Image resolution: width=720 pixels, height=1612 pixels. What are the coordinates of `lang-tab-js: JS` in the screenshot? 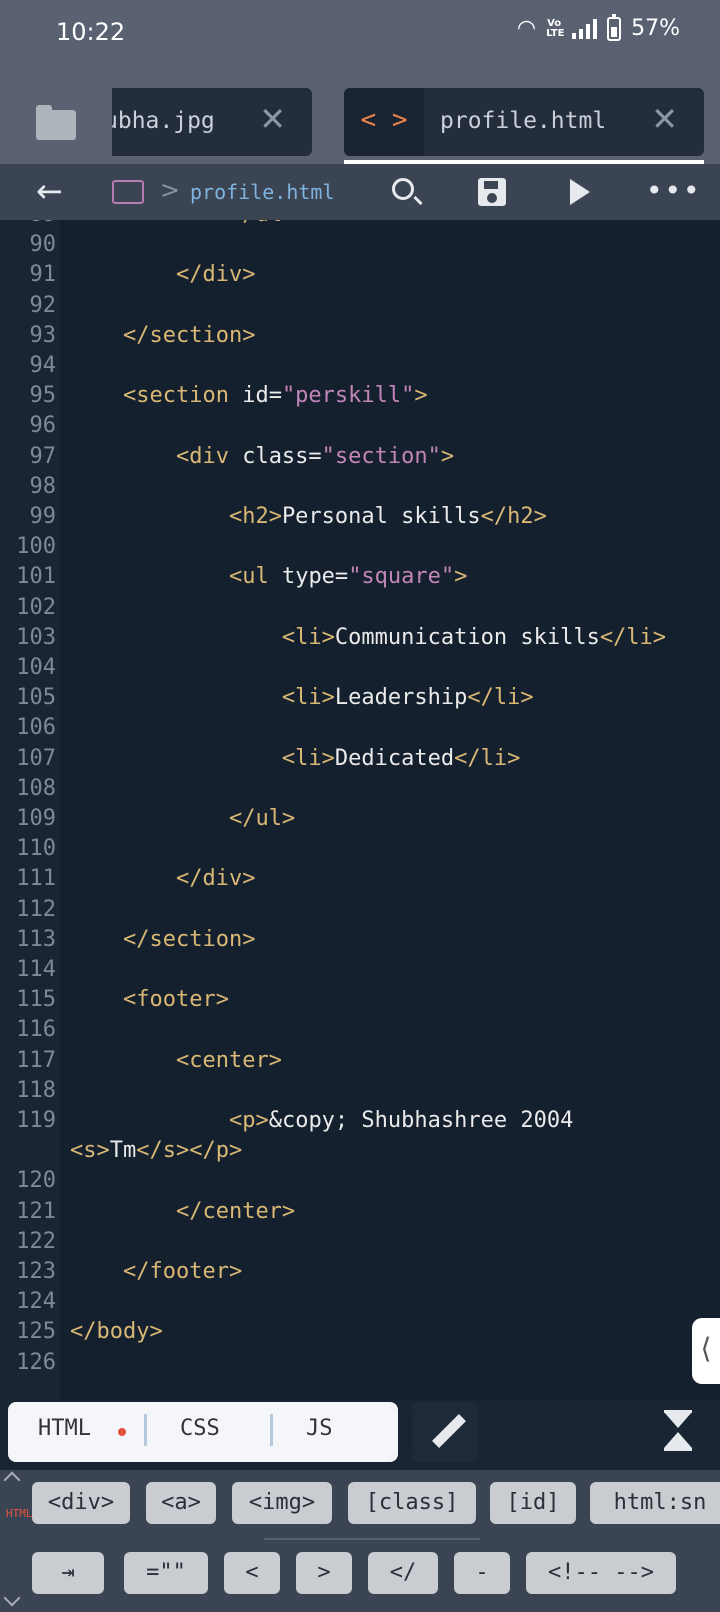 It's located at (319, 1428).